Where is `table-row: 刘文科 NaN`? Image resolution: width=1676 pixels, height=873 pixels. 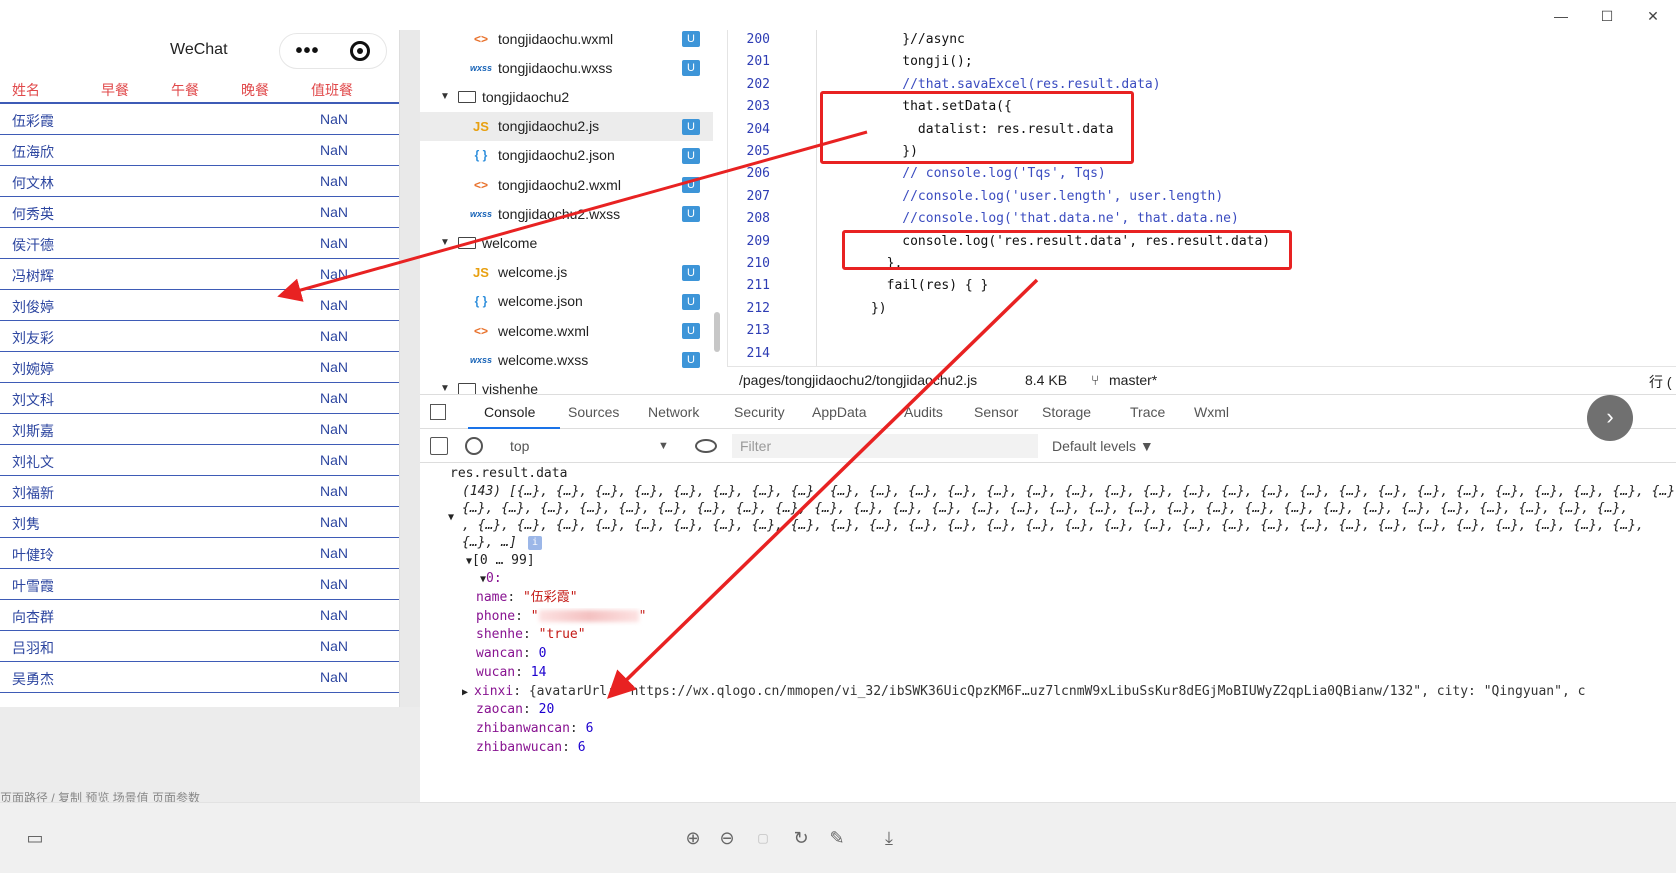 table-row: 刘文科 NaN is located at coordinates (199, 398).